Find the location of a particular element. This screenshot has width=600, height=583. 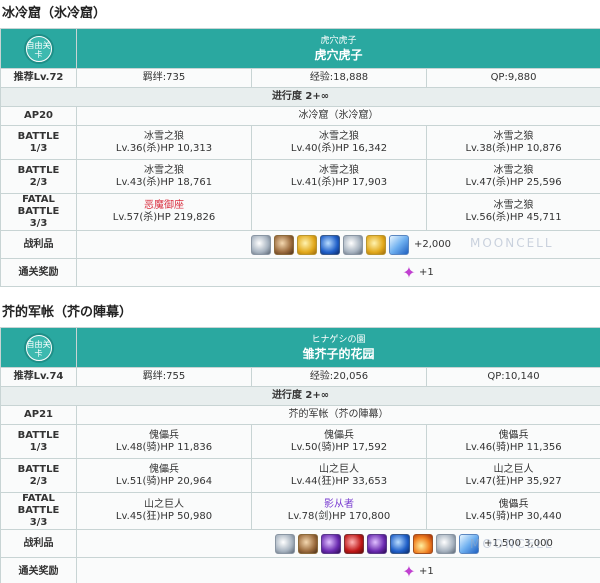

ap-cost: AP21 is located at coordinates (38, 415).